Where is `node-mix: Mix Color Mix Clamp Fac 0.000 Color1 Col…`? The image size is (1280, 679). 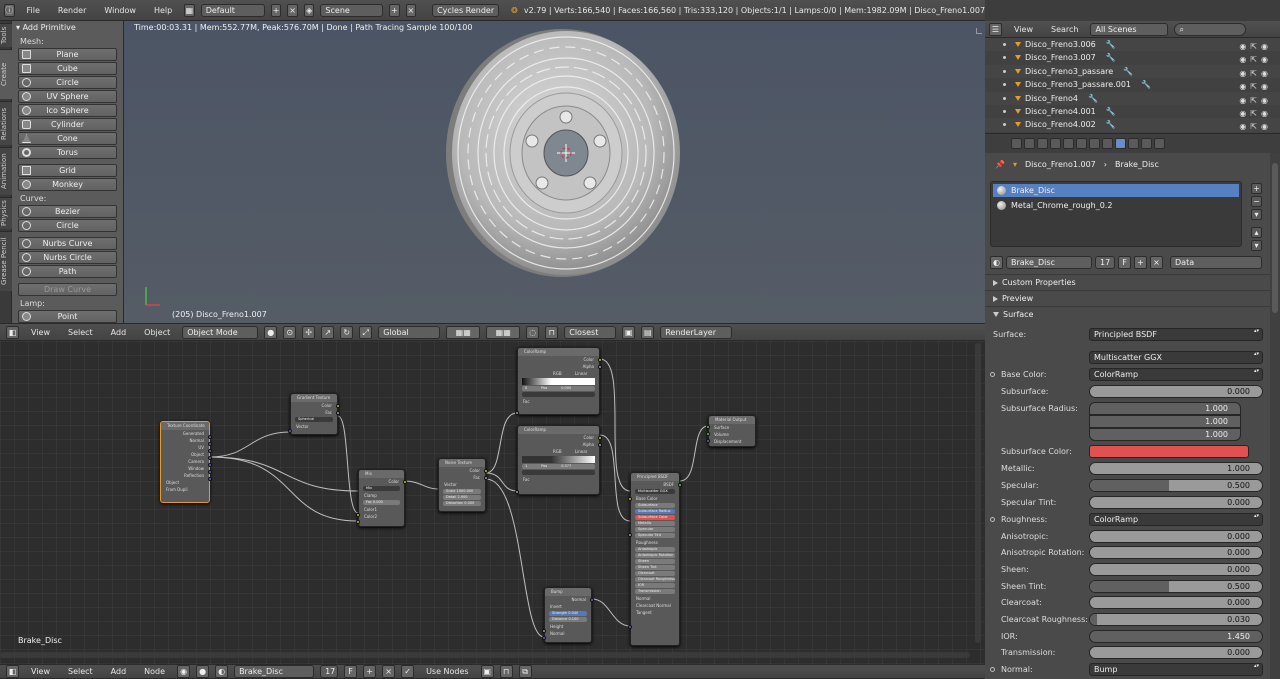
node-mix: Mix Color Mix Clamp Fac 0.000 Color1 Col… is located at coordinates (381, 498).